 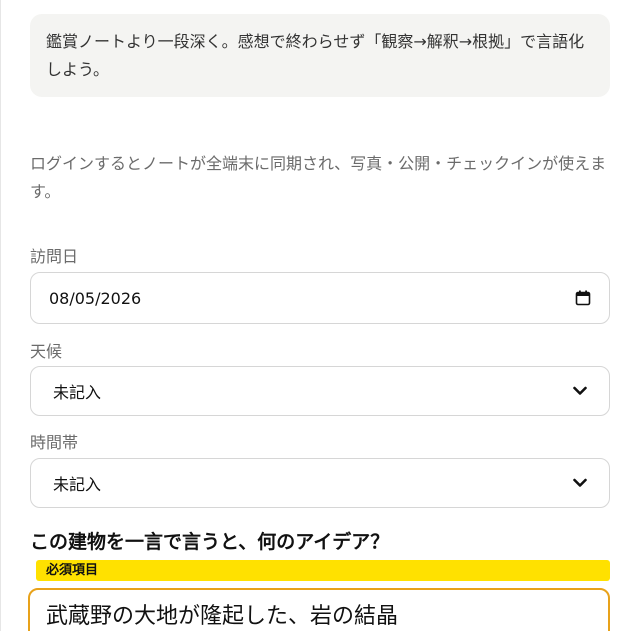 What do you see at coordinates (77, 392) in the screenshot?
I see `weather-selected-value: 未記入` at bounding box center [77, 392].